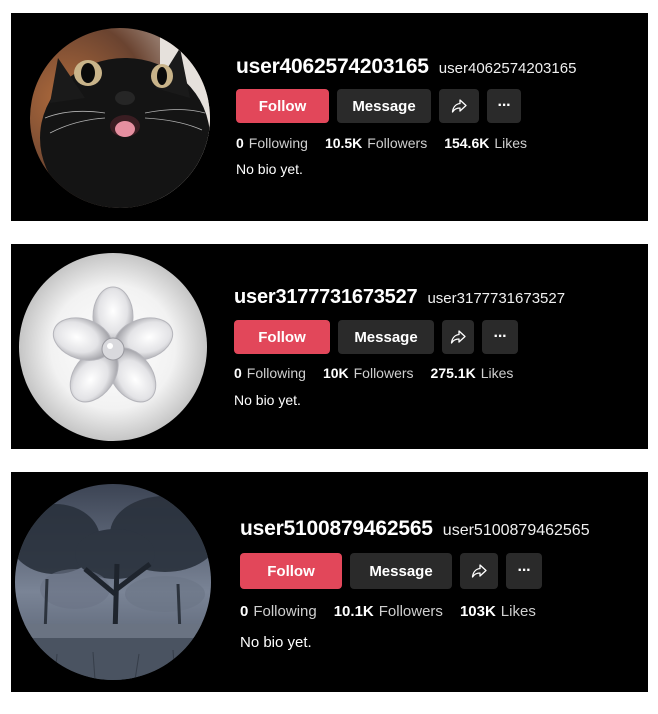 This screenshot has height=714, width=658. I want to click on followers-stat: 10.5K Followers, so click(376, 143).